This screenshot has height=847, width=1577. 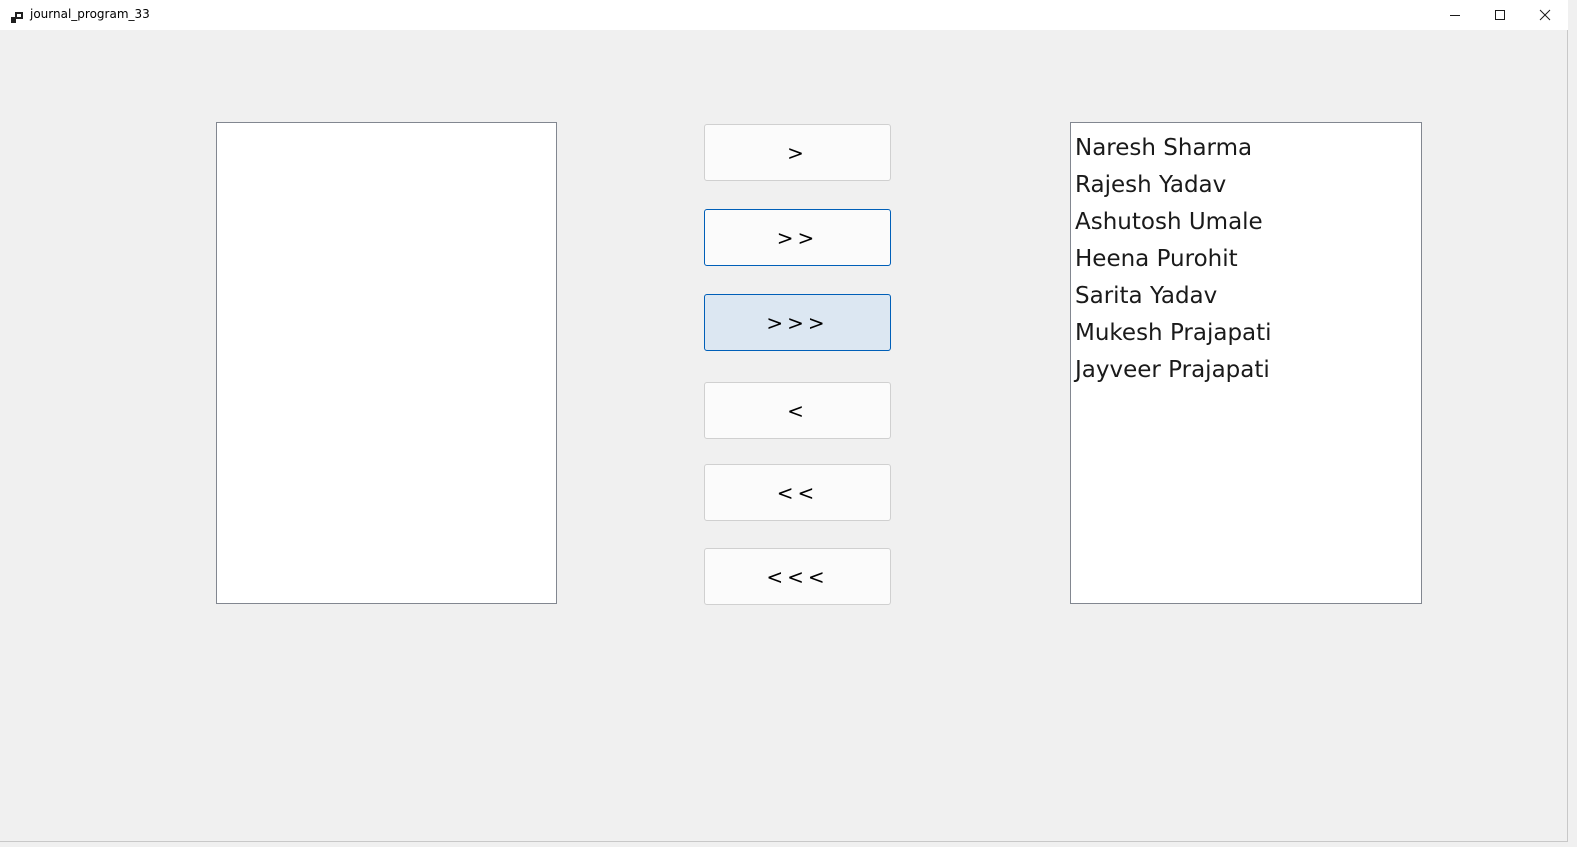 What do you see at coordinates (797, 410) in the screenshot?
I see `move-one-left-button: <` at bounding box center [797, 410].